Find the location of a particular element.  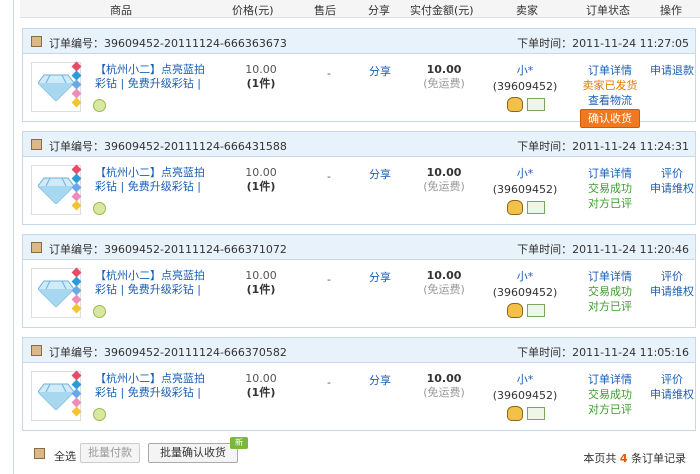

select-all-label: 全选 is located at coordinates (65, 456).